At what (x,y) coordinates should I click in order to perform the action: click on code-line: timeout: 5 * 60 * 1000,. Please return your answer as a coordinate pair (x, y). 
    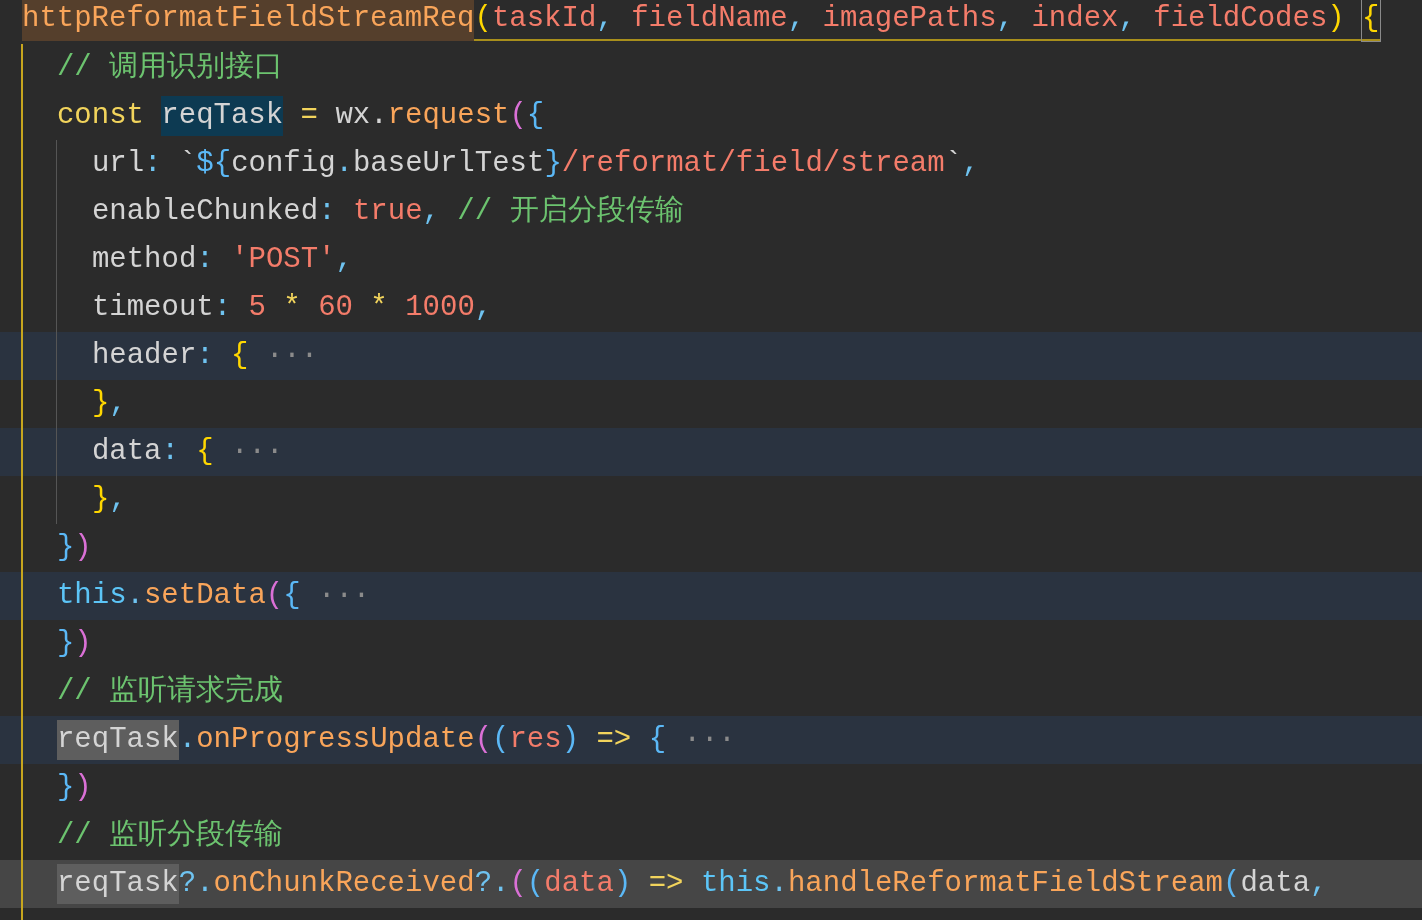
    Looking at the image, I should click on (292, 308).